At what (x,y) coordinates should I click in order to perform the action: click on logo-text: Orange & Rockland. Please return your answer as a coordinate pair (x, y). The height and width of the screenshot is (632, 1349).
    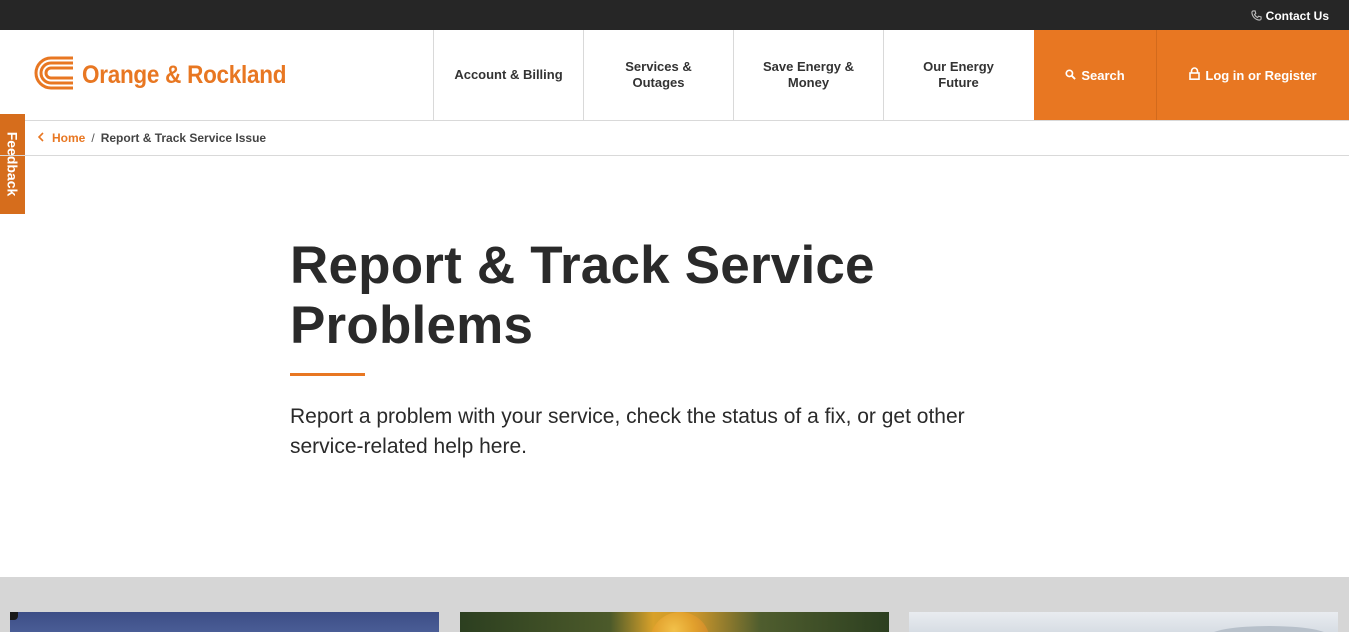
    Looking at the image, I should click on (184, 74).